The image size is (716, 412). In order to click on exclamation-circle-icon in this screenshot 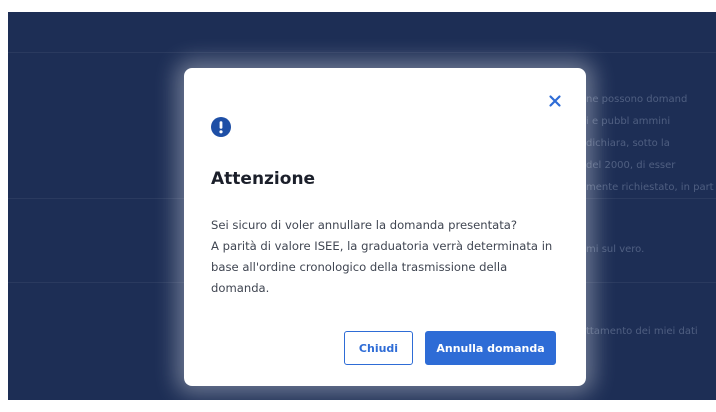, I will do `click(221, 127)`.